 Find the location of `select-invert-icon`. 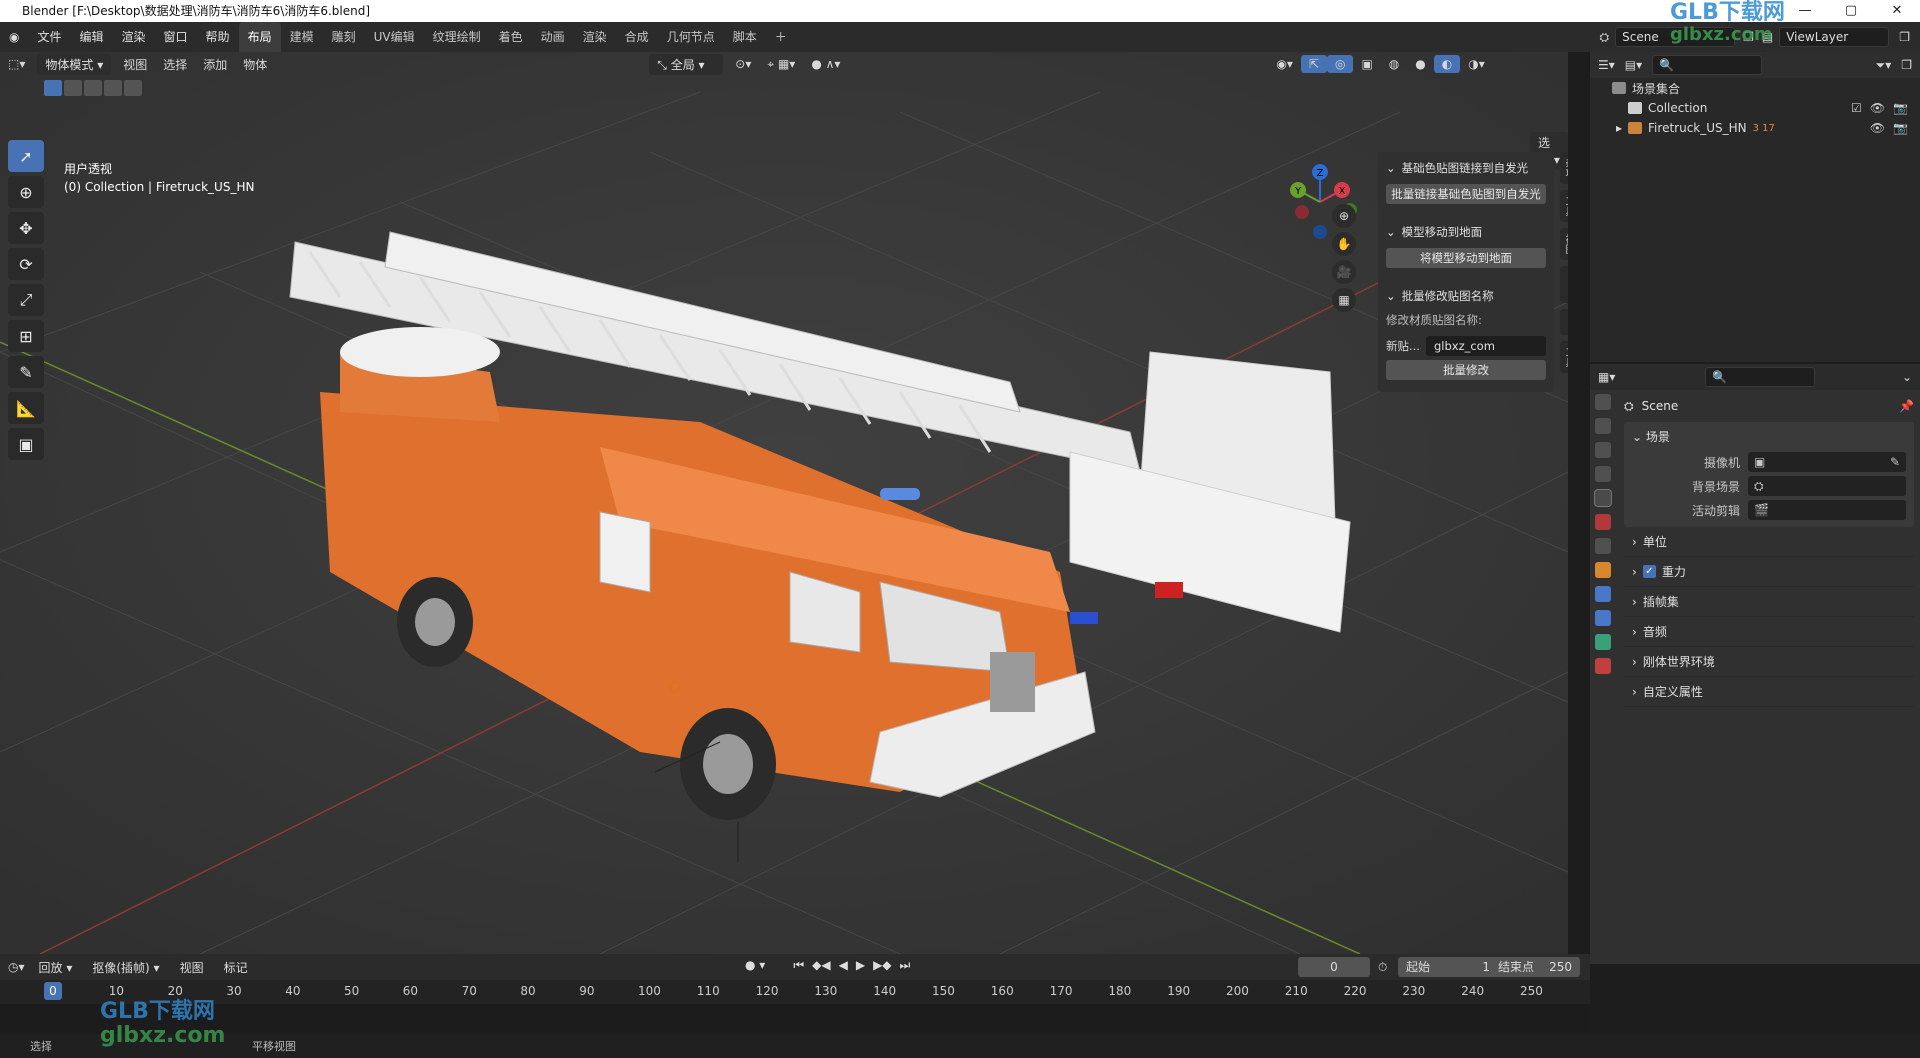

select-invert-icon is located at coordinates (113, 88).